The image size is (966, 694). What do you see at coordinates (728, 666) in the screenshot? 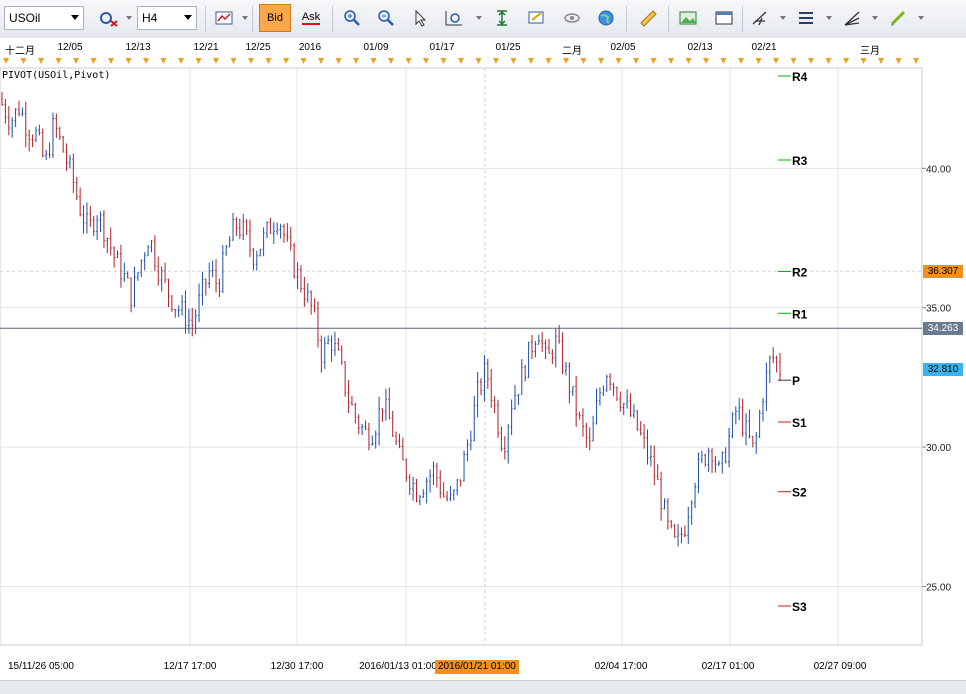
I see `bottom-axis-label: 02/17 01:00` at bounding box center [728, 666].